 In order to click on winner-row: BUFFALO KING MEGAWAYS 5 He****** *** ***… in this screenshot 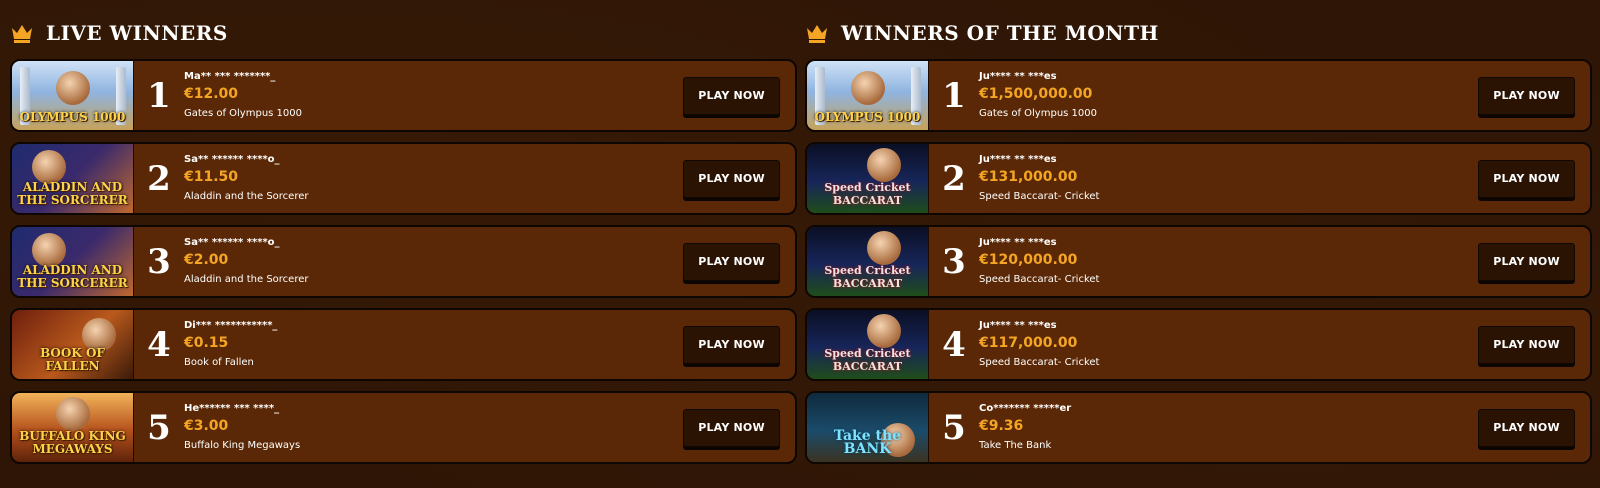, I will do `click(403, 427)`.